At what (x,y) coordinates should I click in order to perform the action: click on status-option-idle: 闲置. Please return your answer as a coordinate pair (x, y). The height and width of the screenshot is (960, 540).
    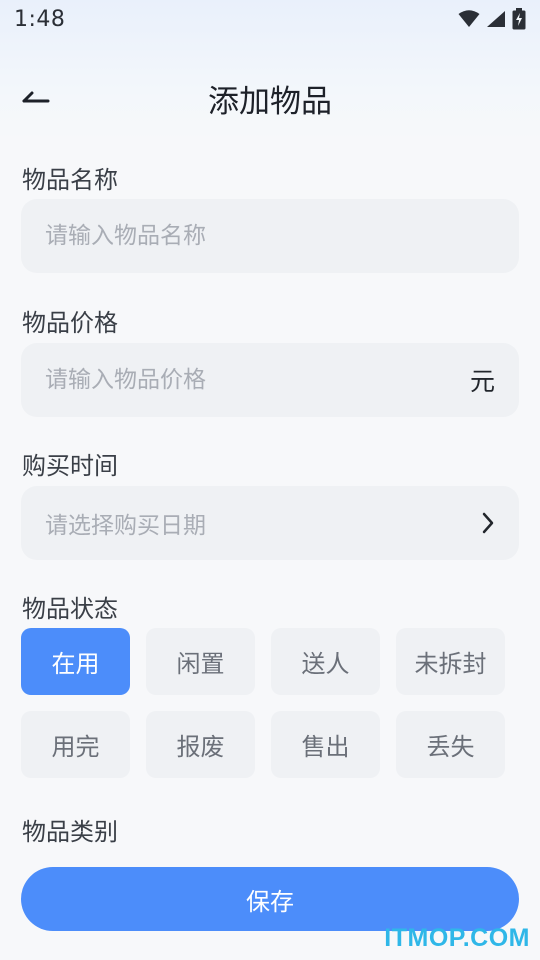
    Looking at the image, I should click on (200, 661).